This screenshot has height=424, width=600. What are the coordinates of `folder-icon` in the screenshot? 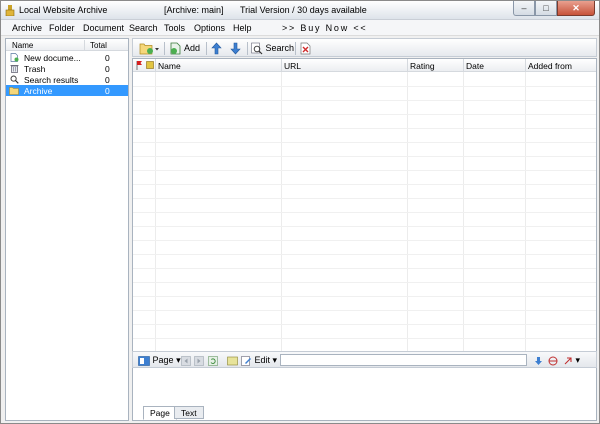 It's located at (14, 90).